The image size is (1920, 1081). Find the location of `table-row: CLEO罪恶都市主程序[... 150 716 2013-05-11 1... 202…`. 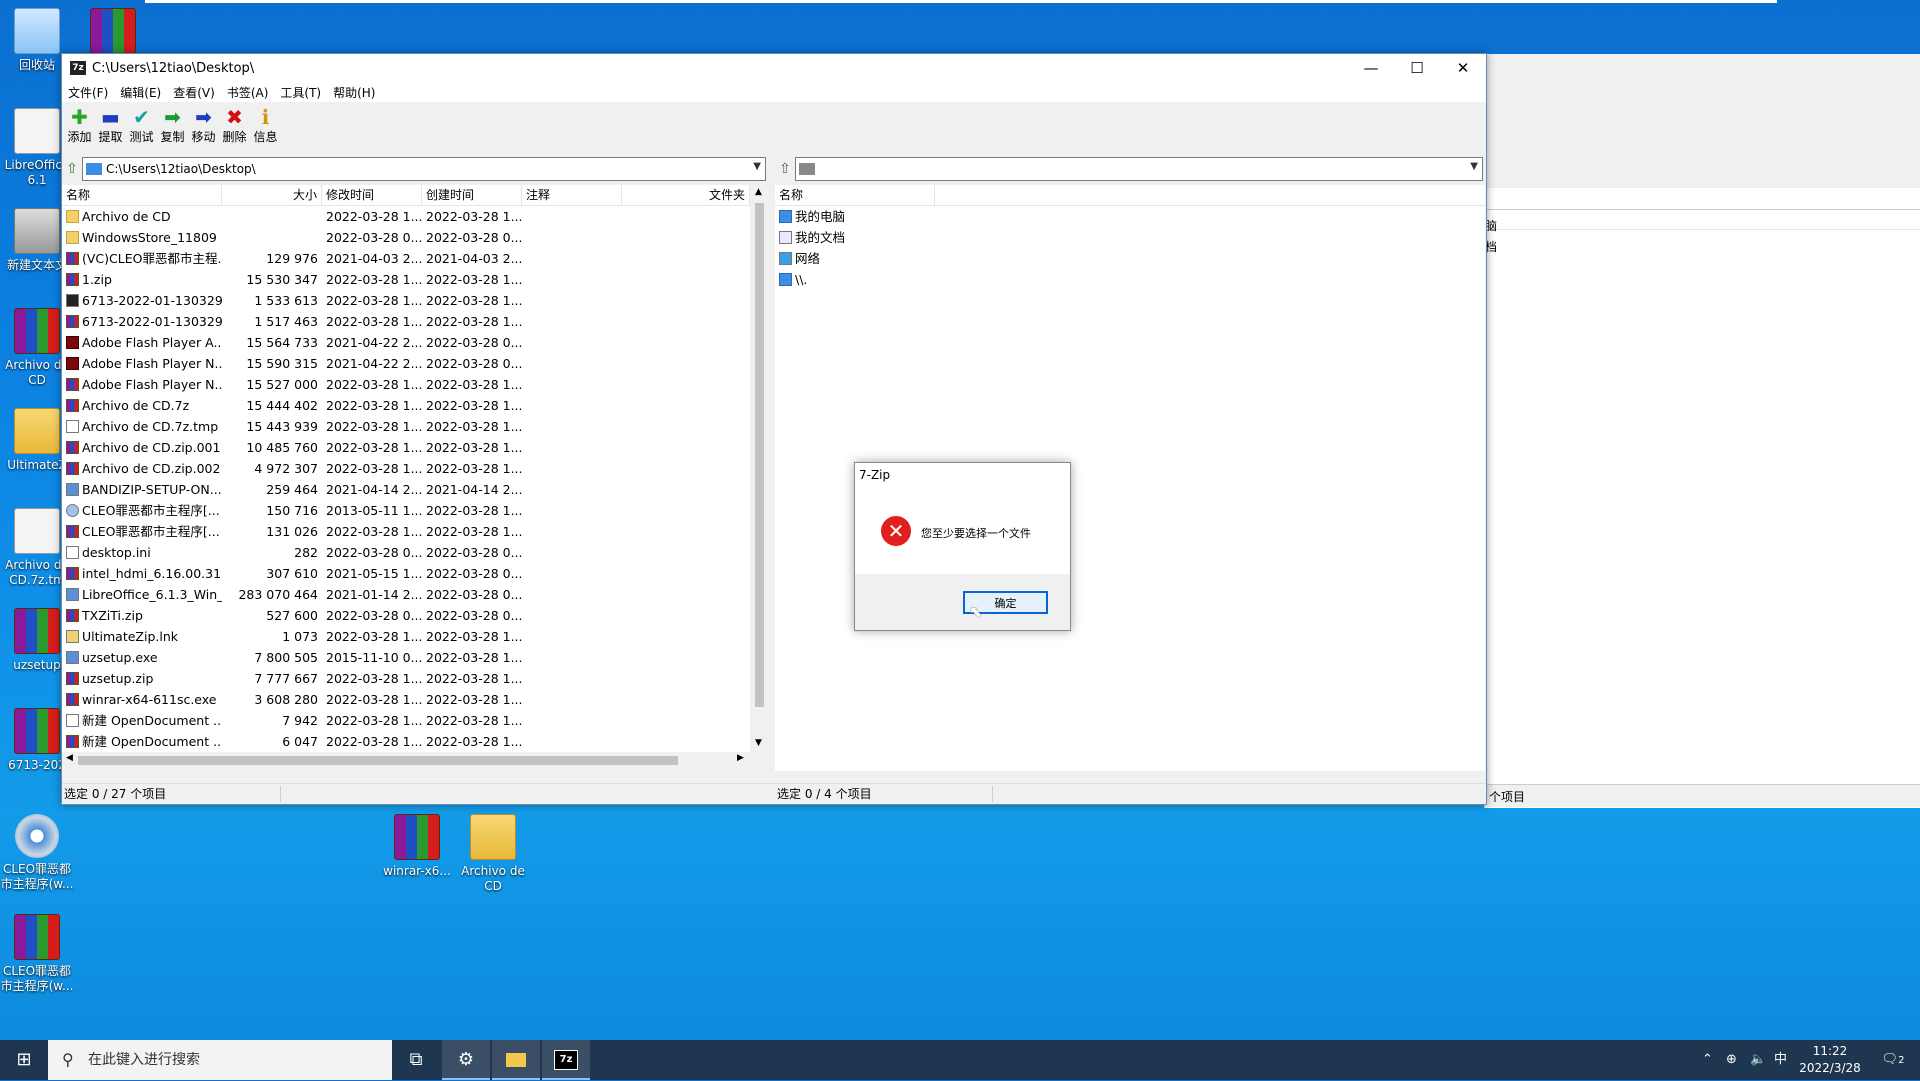

table-row: CLEO罪恶都市主程序[... 150 716 2013-05-11 1... 202… is located at coordinates (406, 510).